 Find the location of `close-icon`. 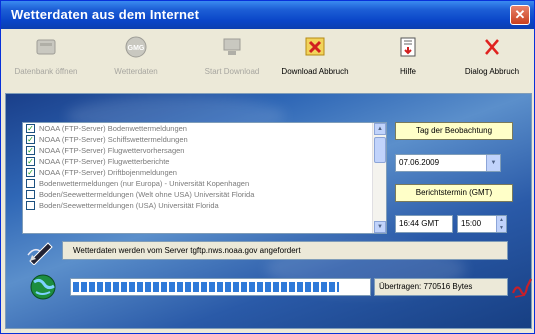

close-icon is located at coordinates (492, 47).